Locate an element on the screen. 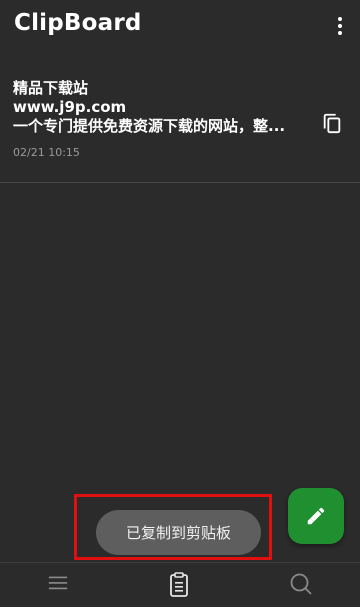 The width and height of the screenshot is (360, 607). list-divider is located at coordinates (180, 182).